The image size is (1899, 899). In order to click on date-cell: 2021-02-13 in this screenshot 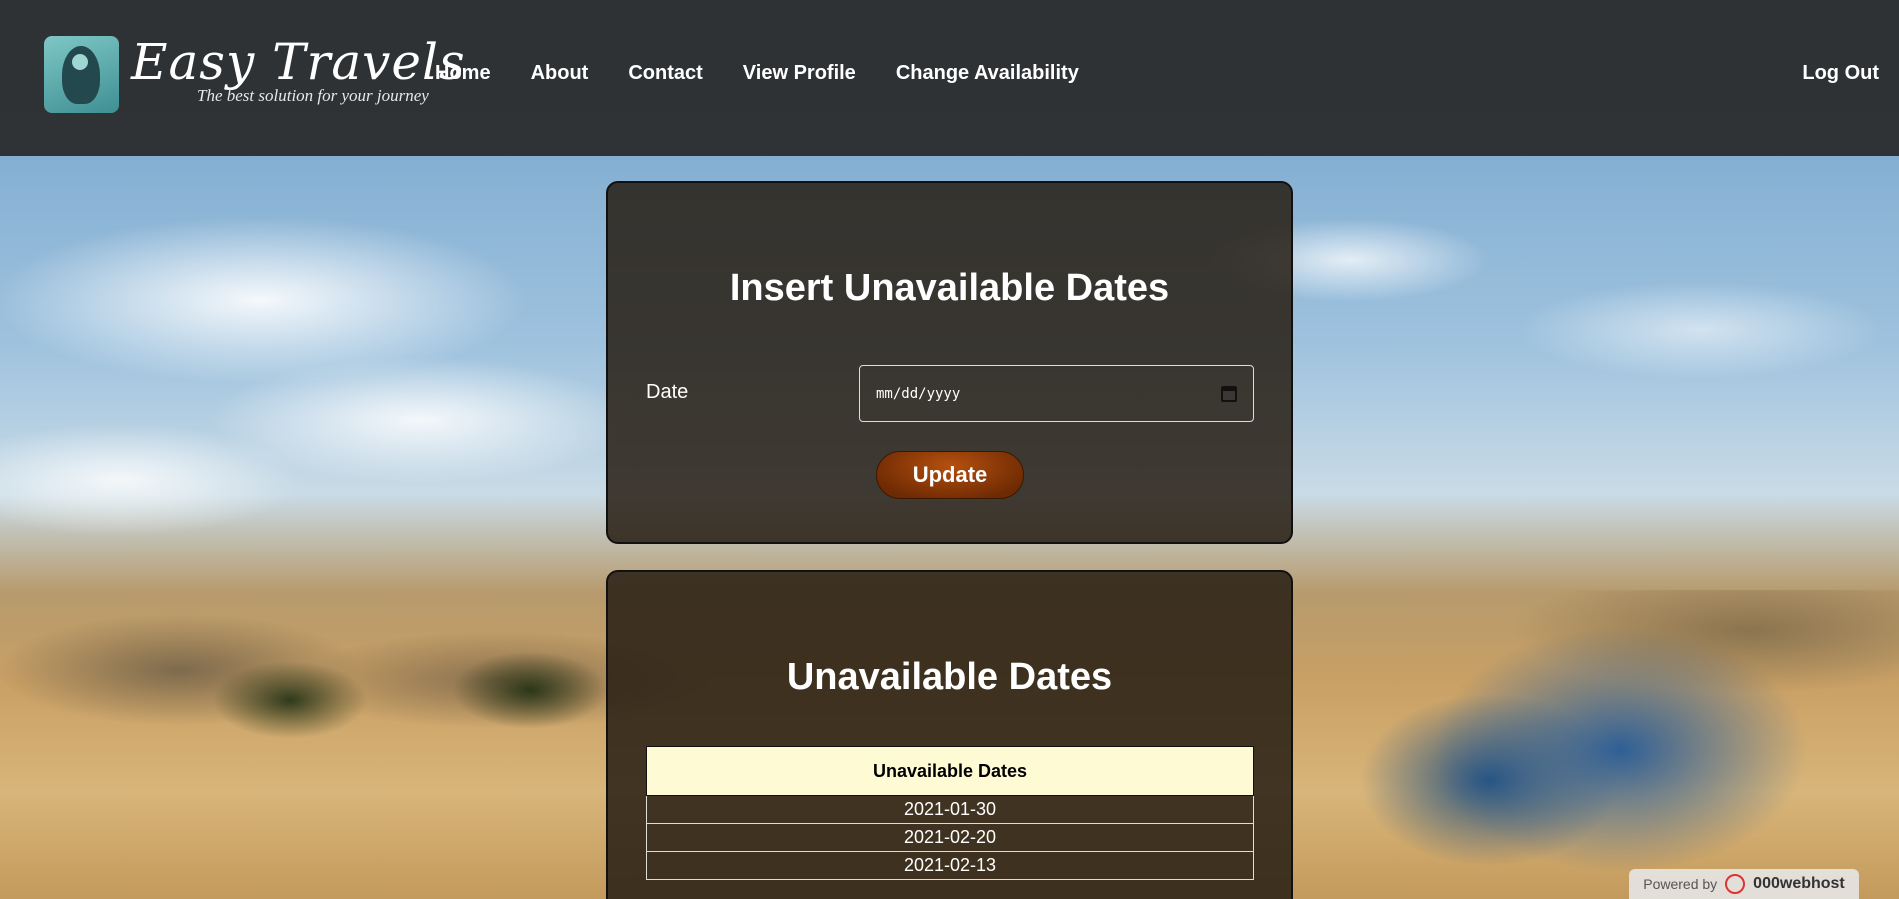, I will do `click(950, 865)`.